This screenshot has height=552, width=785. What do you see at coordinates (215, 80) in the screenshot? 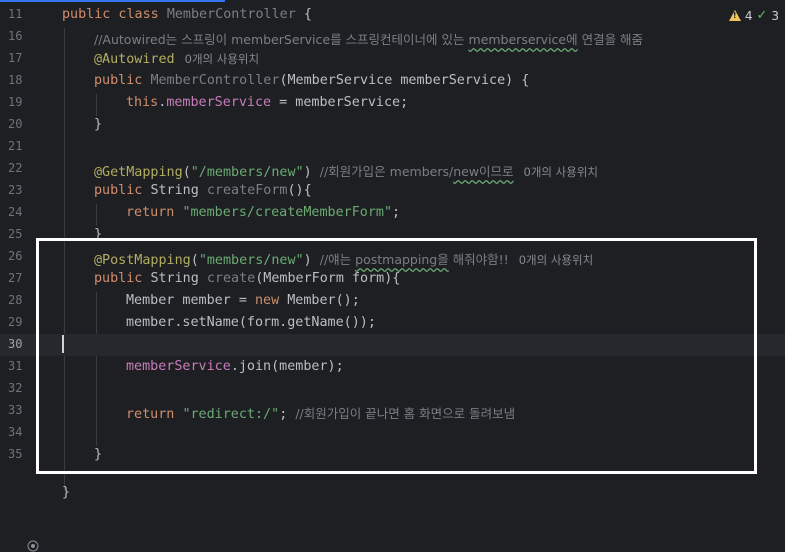
I see `constructor-name: MemberController` at bounding box center [215, 80].